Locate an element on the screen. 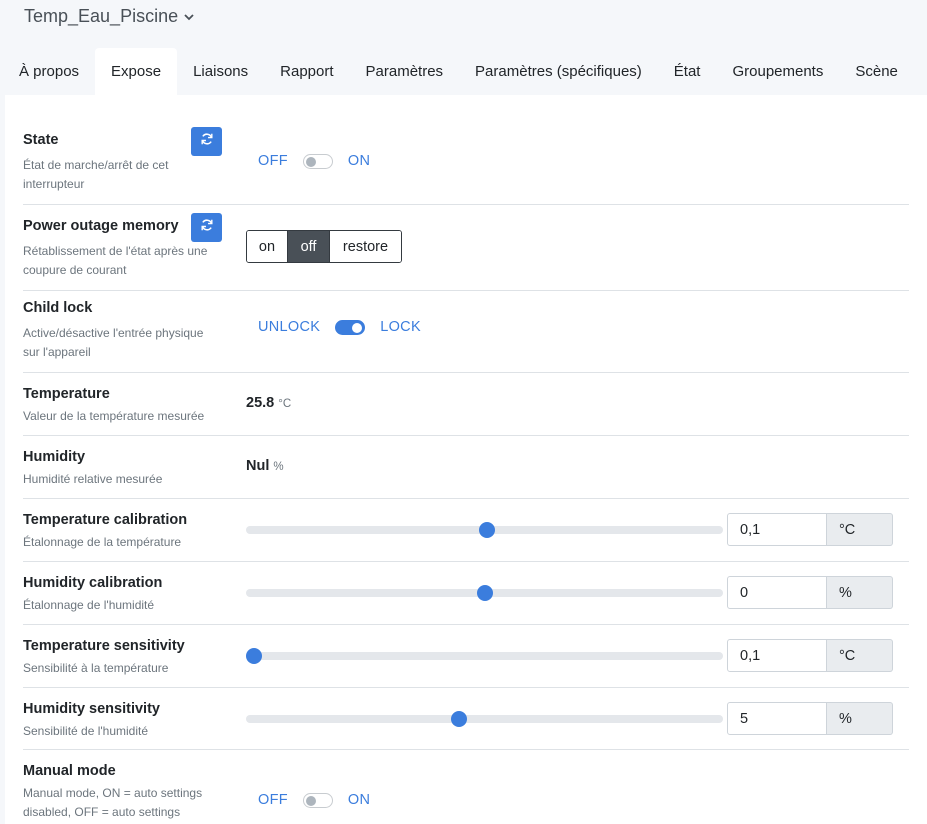 This screenshot has height=824, width=927. power-outage-desc-line1: Rétablissement de l'état après une is located at coordinates (115, 251).